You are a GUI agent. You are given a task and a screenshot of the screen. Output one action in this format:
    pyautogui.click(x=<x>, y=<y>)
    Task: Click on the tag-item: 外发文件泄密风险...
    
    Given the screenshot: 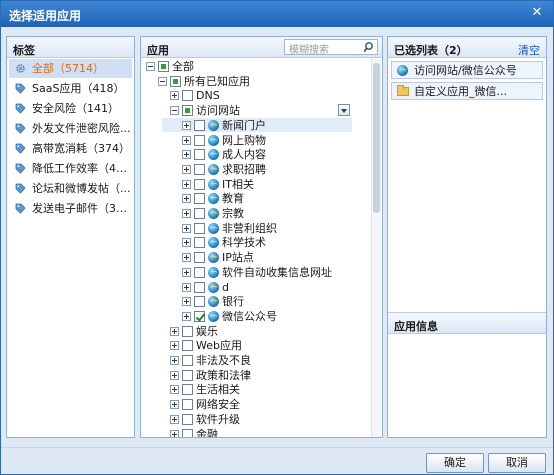 What is the action you would take?
    pyautogui.click(x=70, y=128)
    